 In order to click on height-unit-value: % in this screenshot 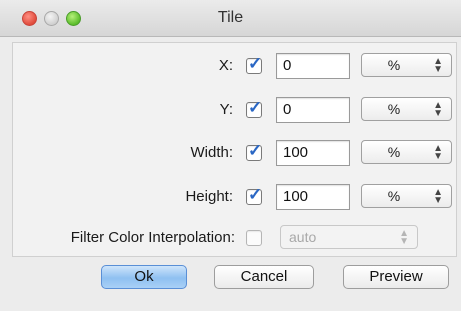, I will do `click(394, 196)`.